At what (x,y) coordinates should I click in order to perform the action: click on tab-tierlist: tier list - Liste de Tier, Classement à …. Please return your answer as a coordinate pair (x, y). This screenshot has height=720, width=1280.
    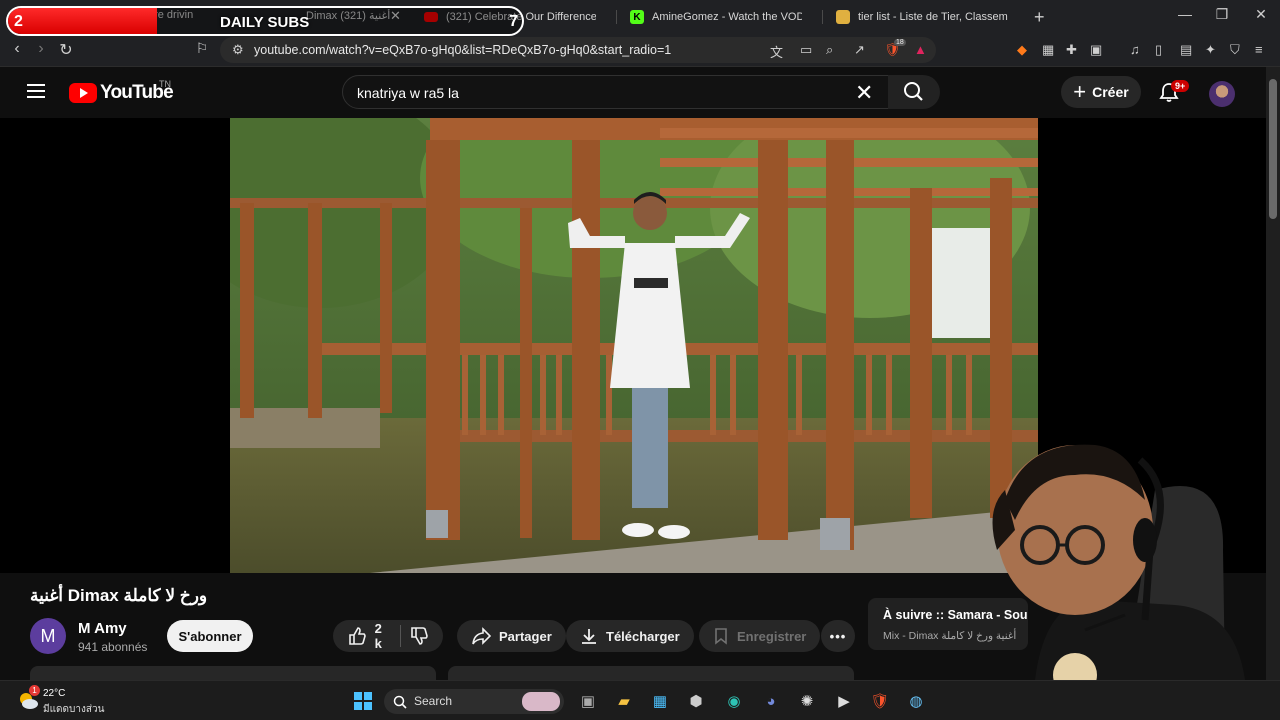
    Looking at the image, I should click on (922, 17).